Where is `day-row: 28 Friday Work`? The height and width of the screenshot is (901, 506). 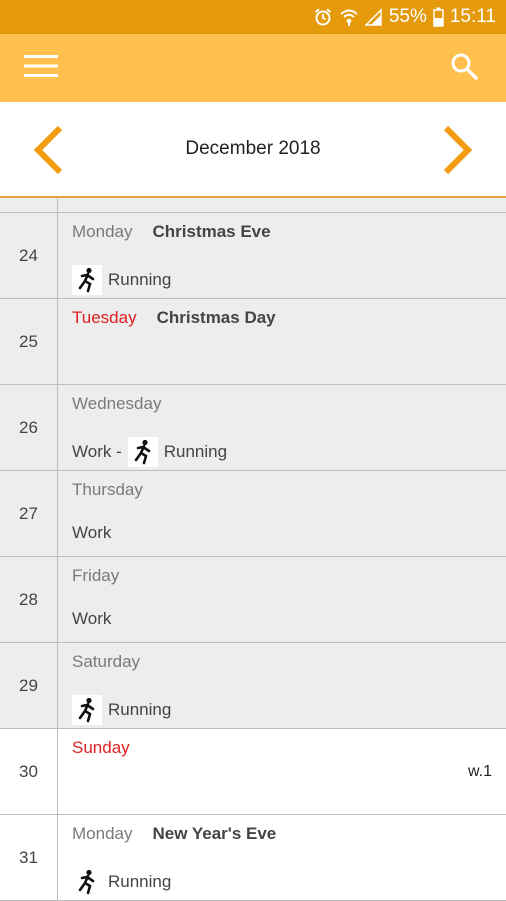 day-row: 28 Friday Work is located at coordinates (253, 600).